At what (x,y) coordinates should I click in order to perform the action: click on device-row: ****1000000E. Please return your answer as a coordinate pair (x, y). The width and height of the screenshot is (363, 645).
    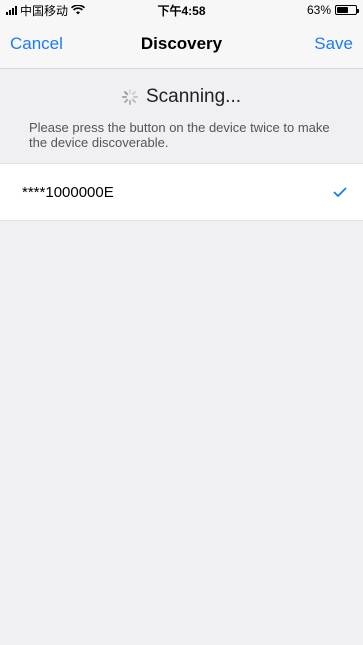
    Looking at the image, I should click on (181, 192).